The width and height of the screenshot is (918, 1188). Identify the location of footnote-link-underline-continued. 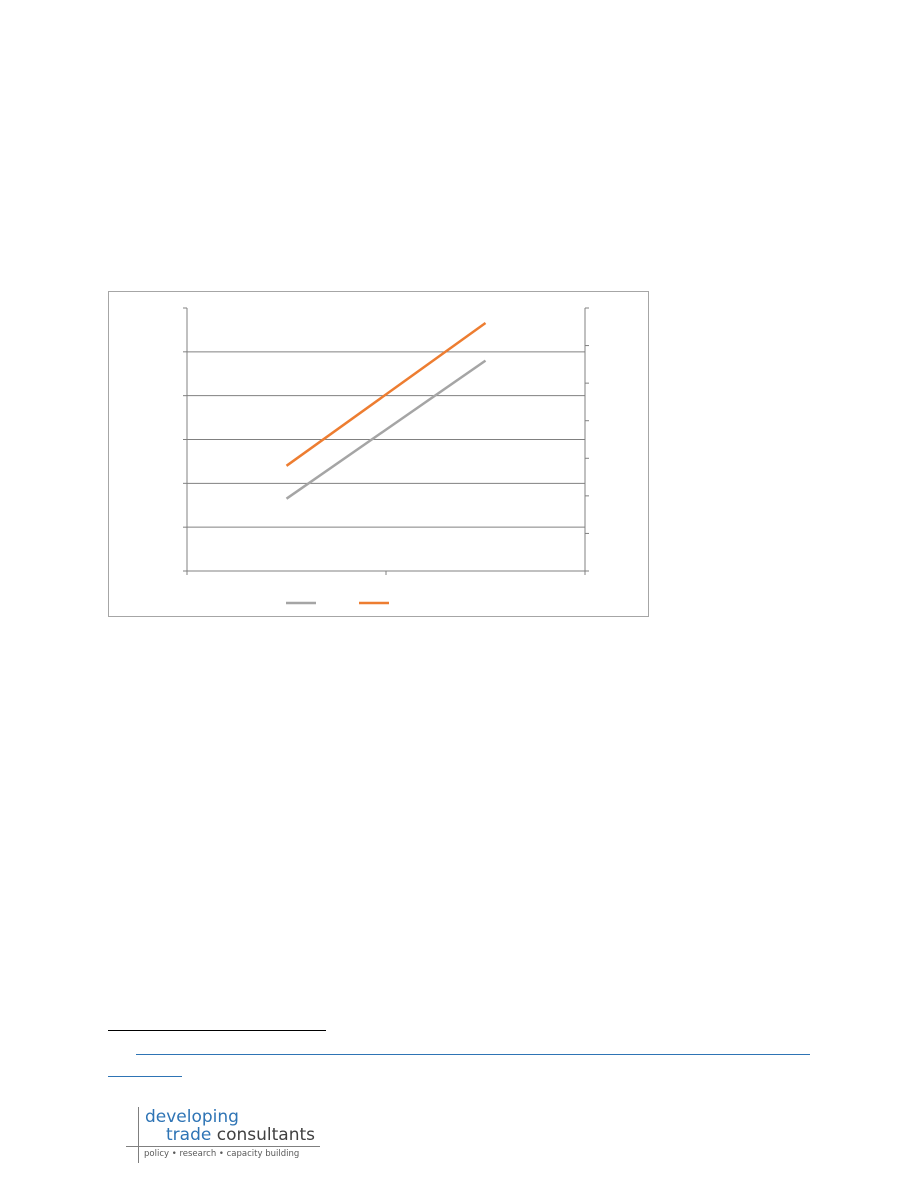
(145, 1076).